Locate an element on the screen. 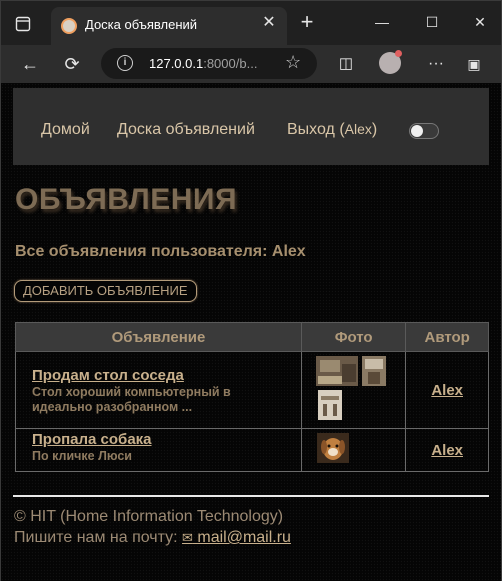 The width and height of the screenshot is (502, 581). ad-title-link: Продам стол соседа is located at coordinates (160, 375).